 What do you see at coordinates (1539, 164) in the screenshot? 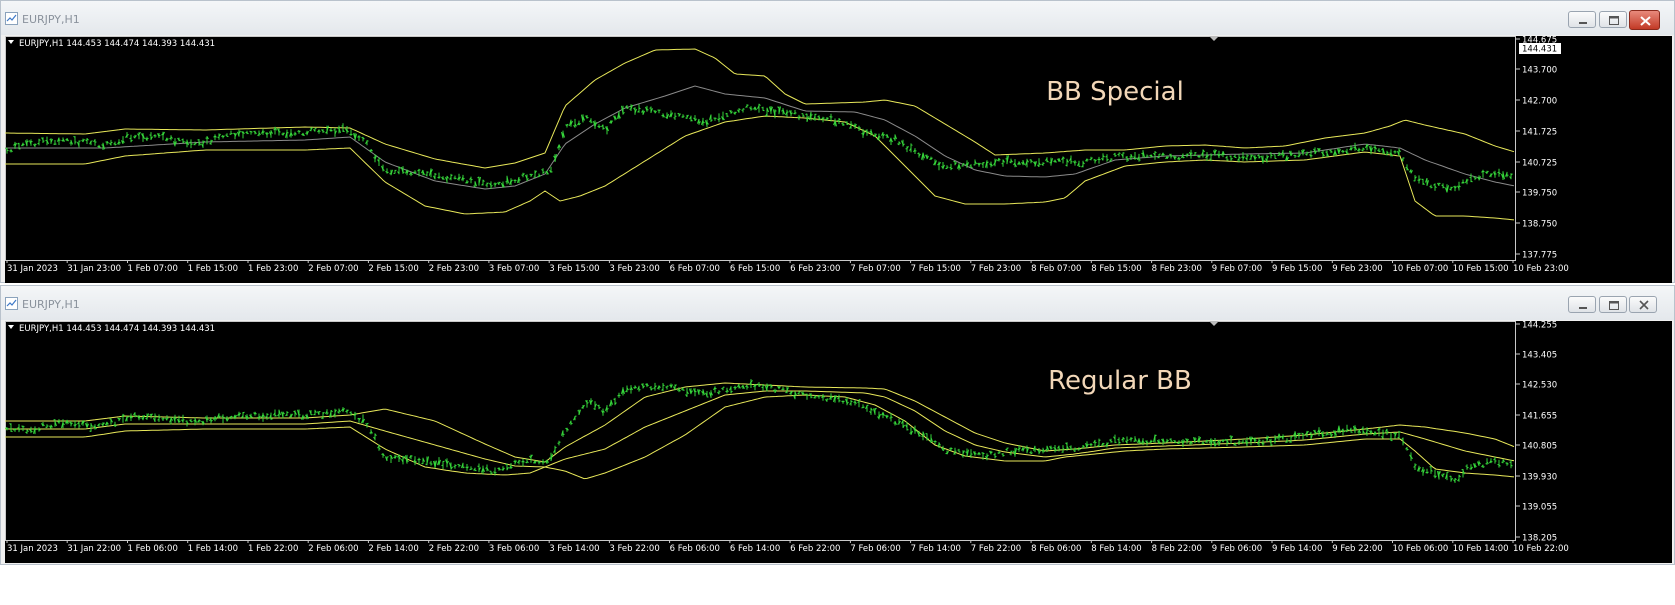
I see `price-tick-label: 140.725` at bounding box center [1539, 164].